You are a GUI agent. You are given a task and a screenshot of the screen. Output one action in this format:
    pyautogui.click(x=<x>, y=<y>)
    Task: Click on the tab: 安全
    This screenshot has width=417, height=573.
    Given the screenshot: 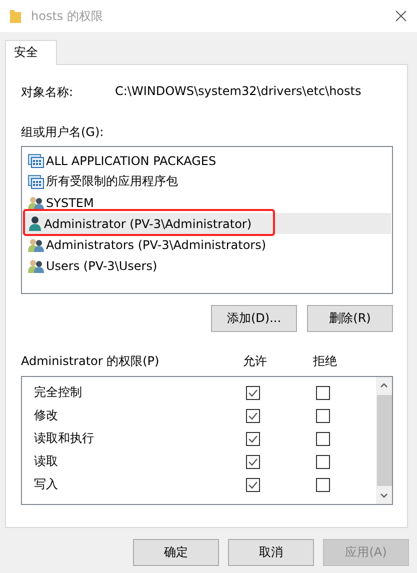 What is the action you would take?
    pyautogui.click(x=31, y=52)
    